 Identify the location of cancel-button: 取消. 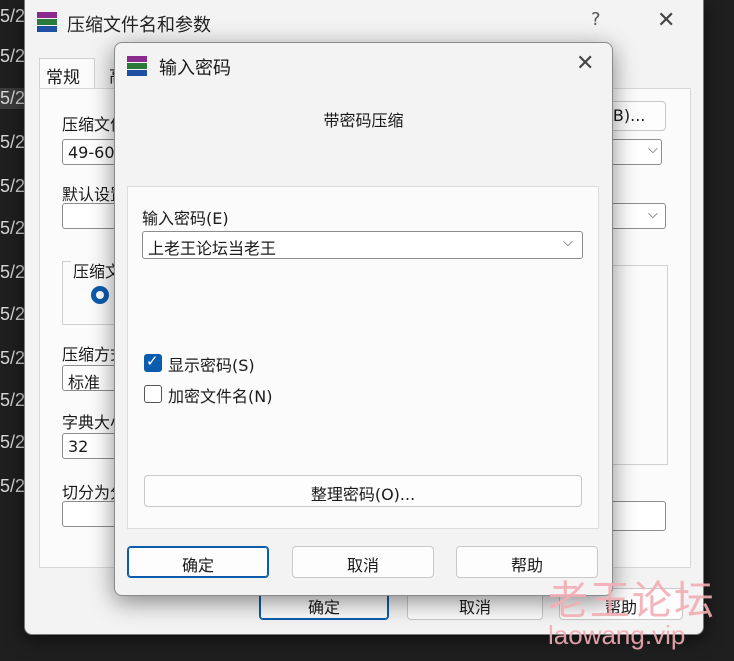
(363, 562).